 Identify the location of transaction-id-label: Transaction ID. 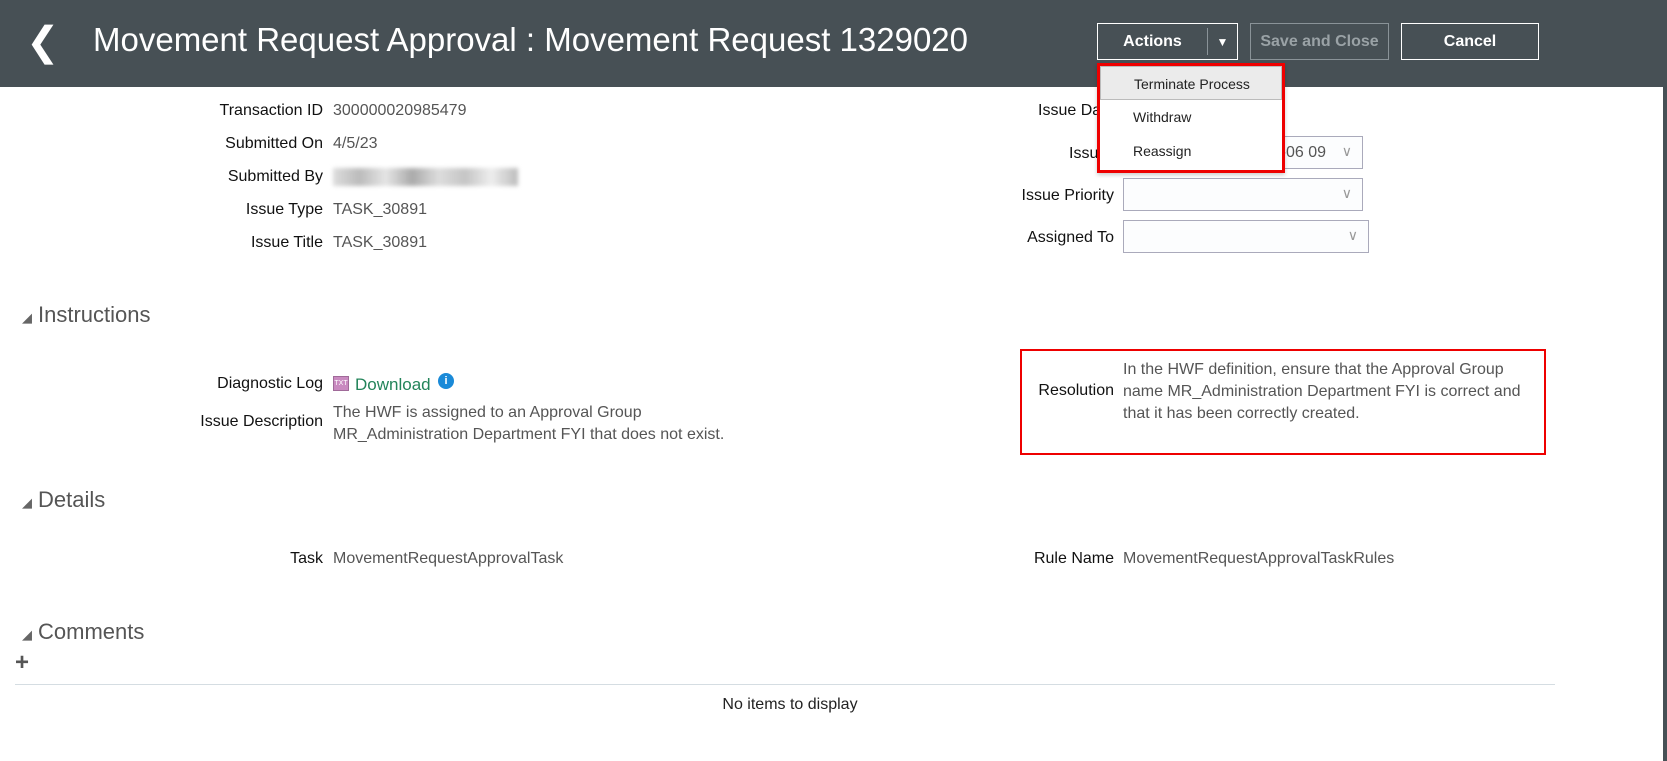
(271, 110).